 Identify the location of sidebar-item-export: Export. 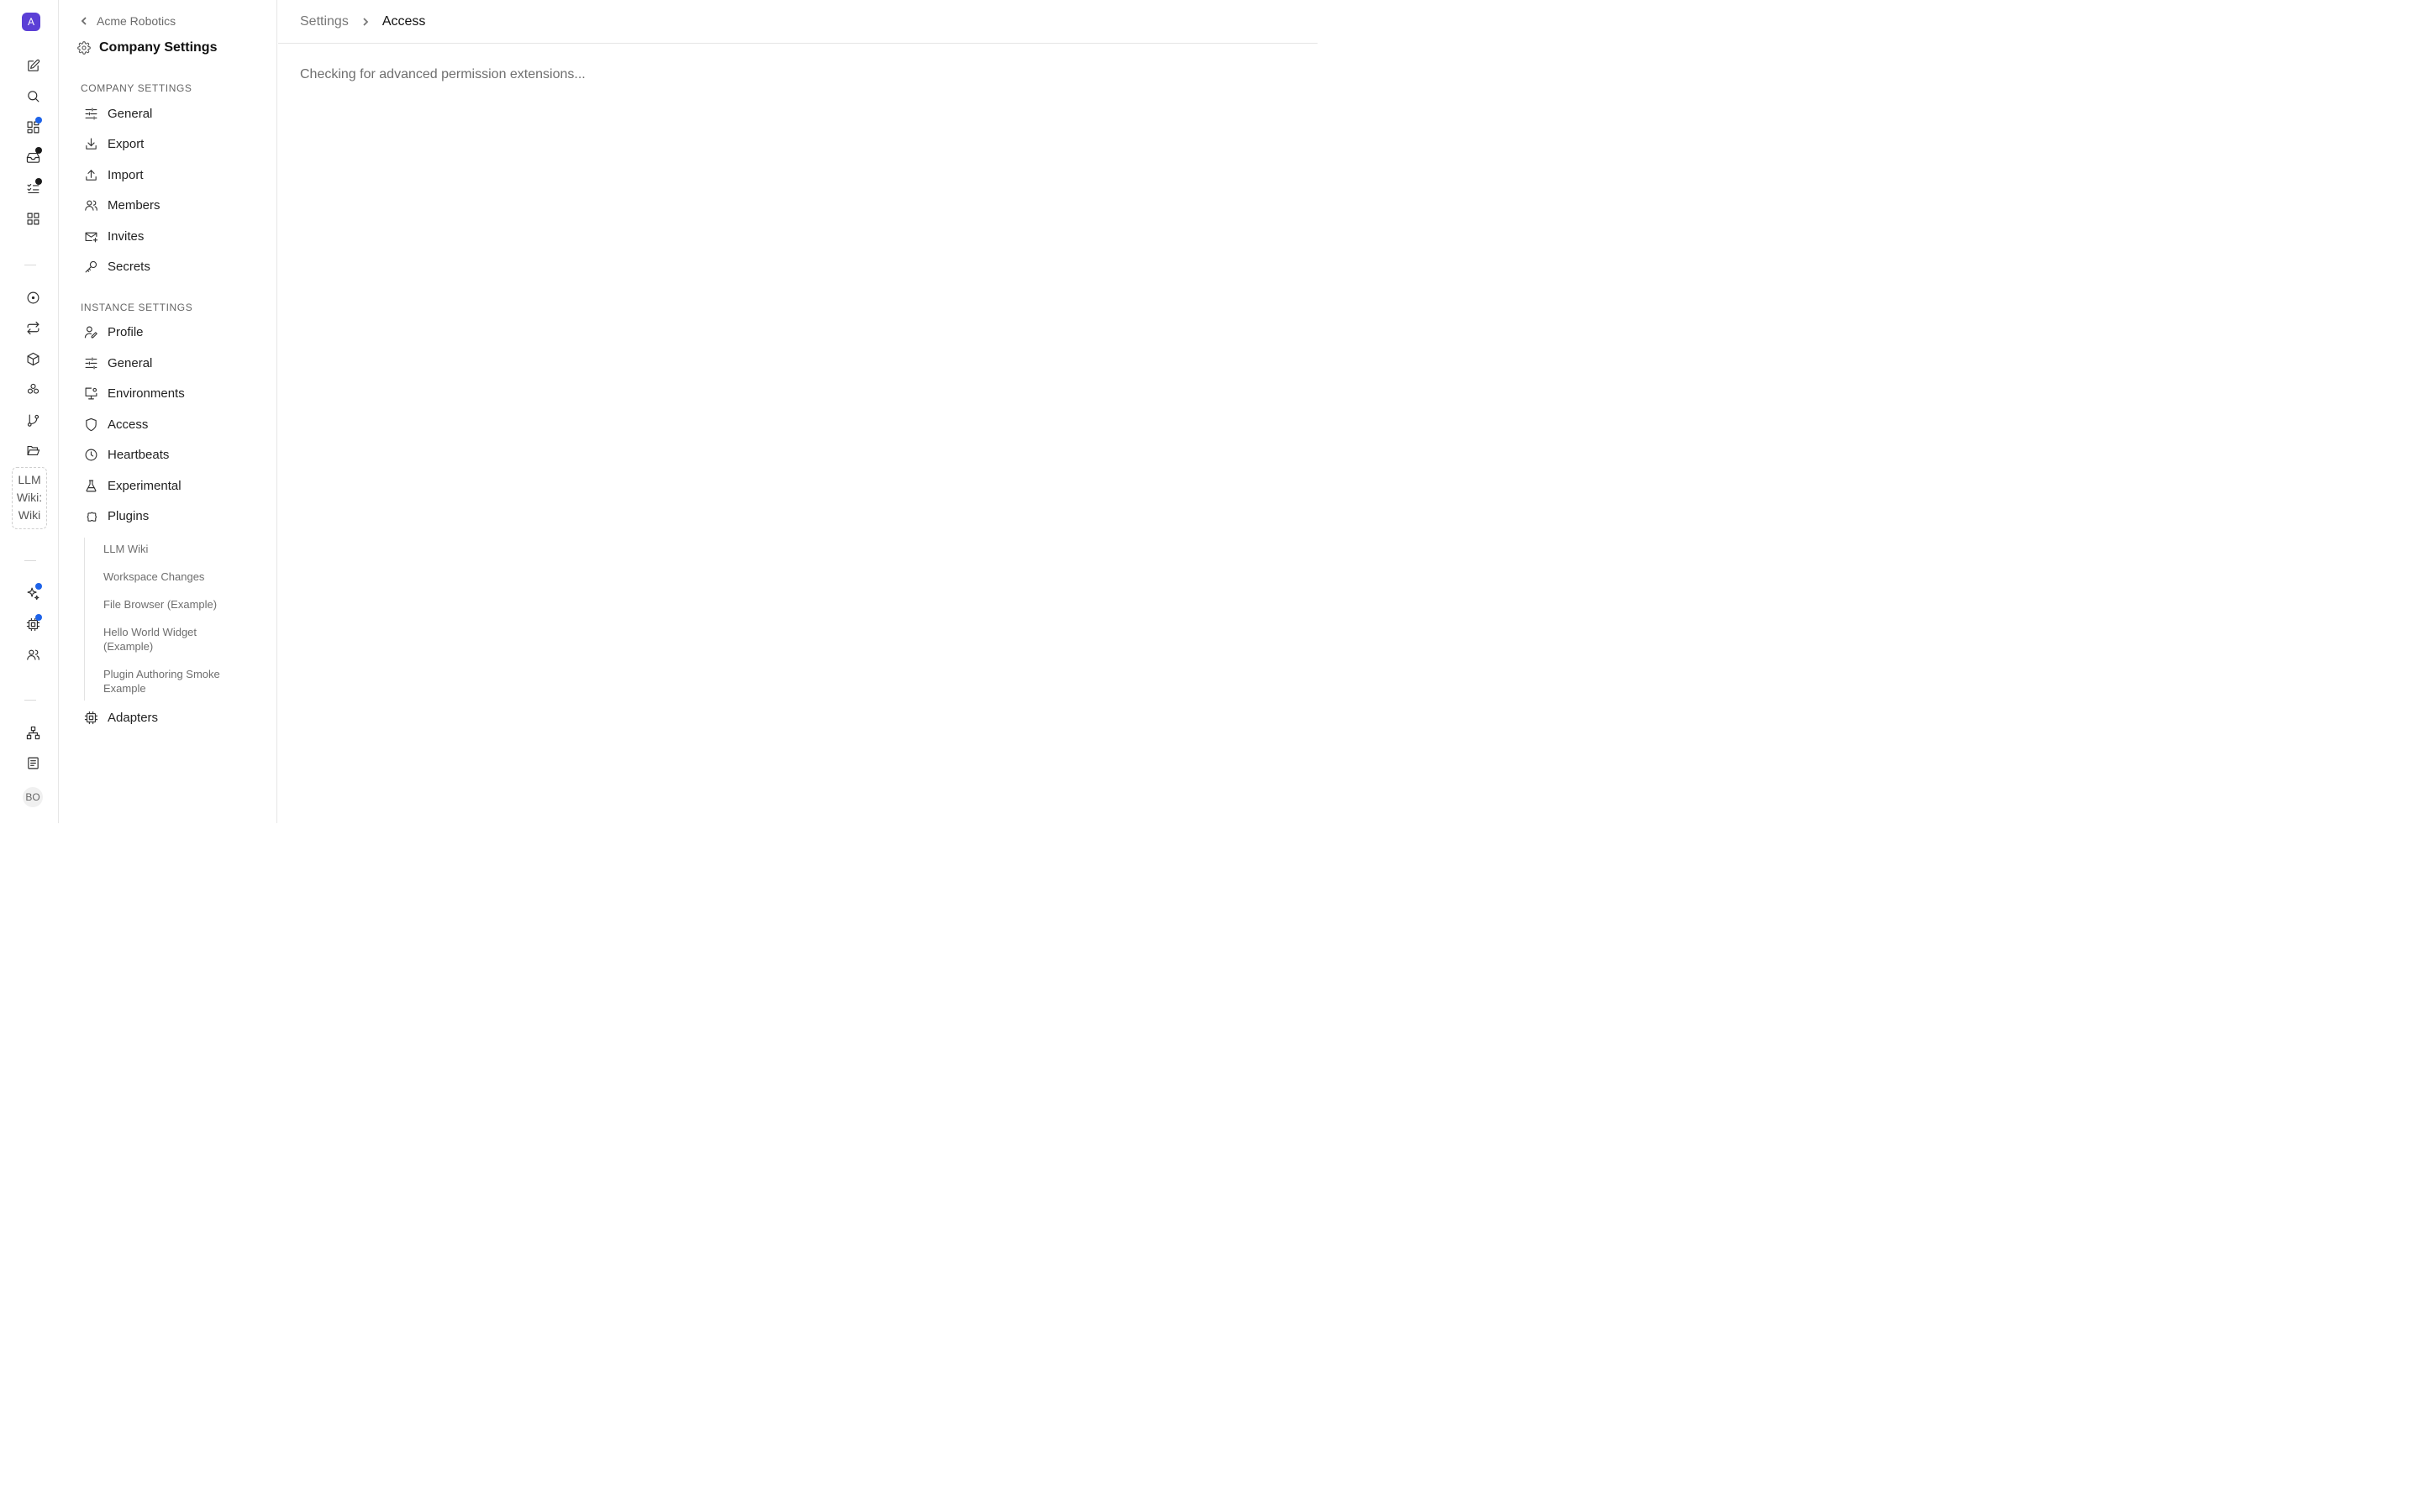
(173, 143).